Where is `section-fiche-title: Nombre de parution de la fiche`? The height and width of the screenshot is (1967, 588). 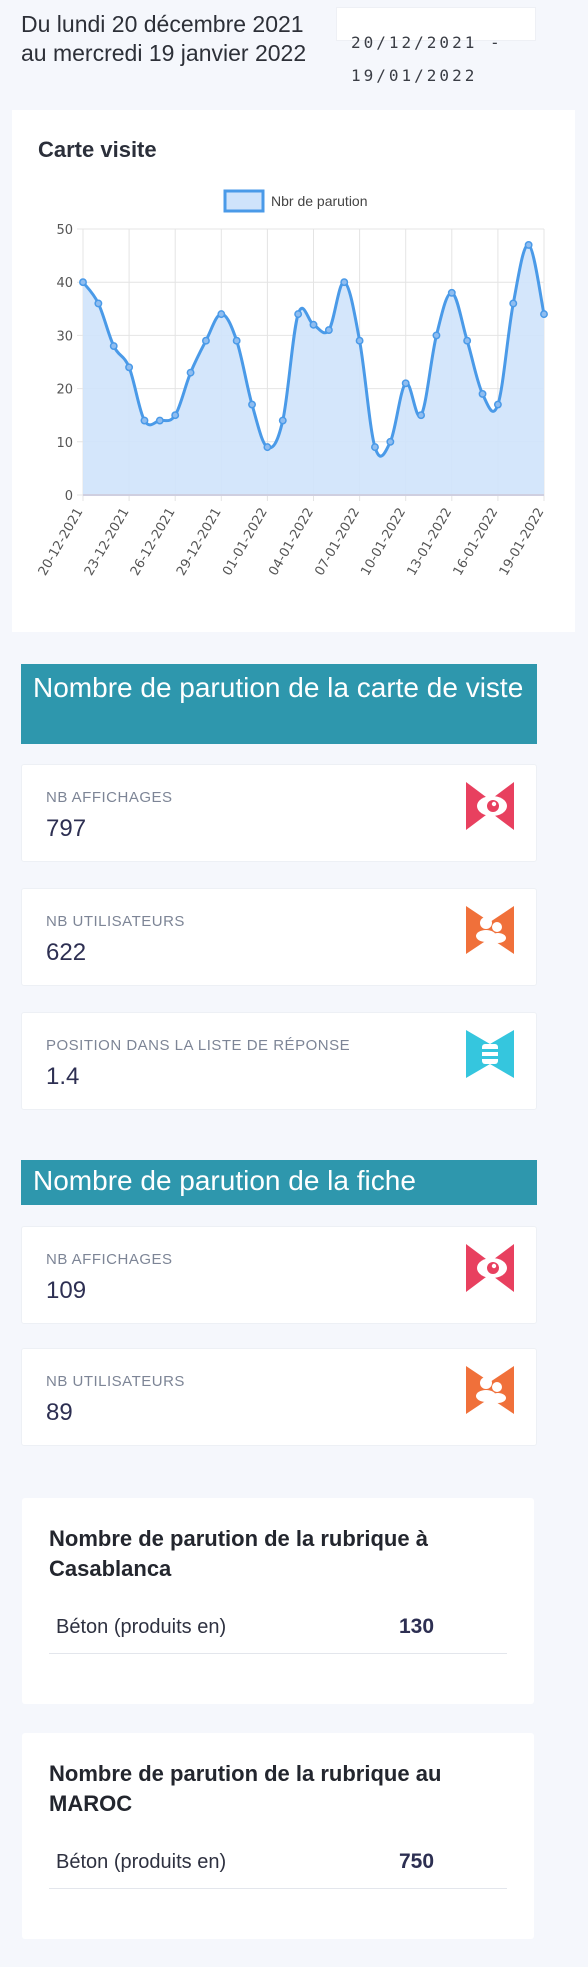 section-fiche-title: Nombre de parution de la fiche is located at coordinates (279, 1182).